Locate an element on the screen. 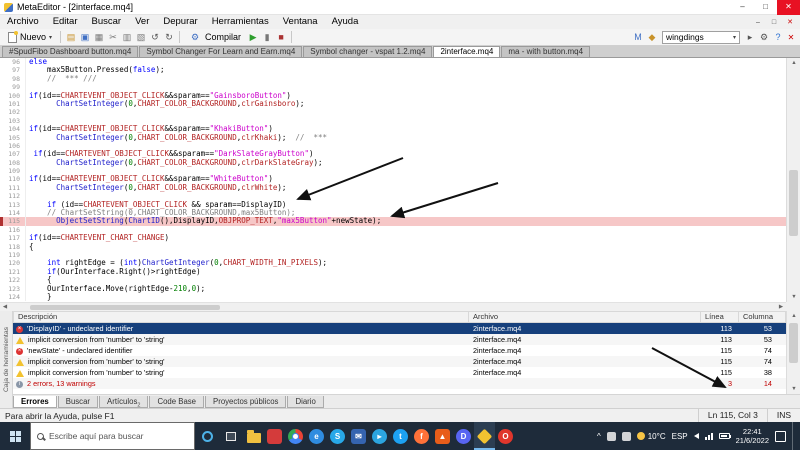 The height and width of the screenshot is (450, 800). pause-icon: ▮ is located at coordinates (267, 37).